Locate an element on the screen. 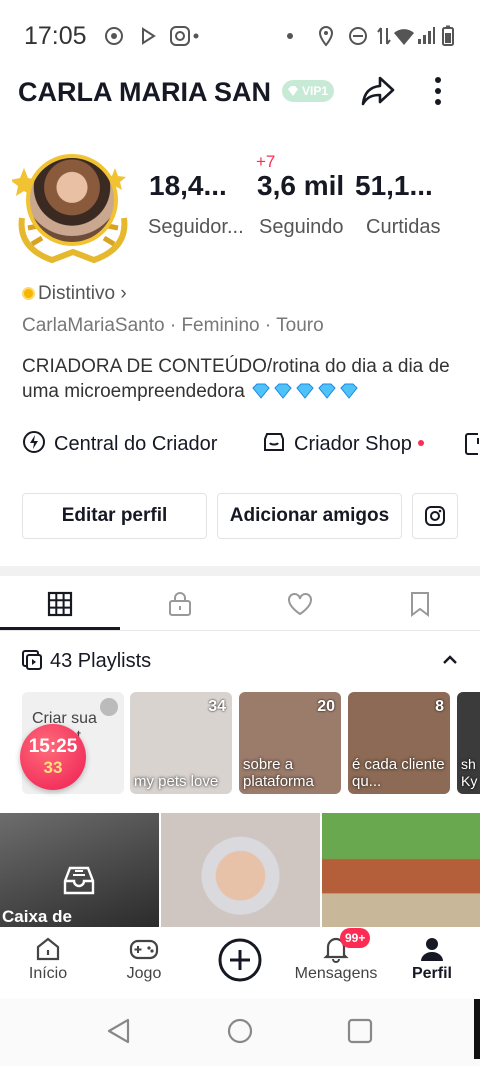 Image resolution: width=480 pixels, height=1066 pixels. creator-shop-link: Criador Shop is located at coordinates (343, 444).